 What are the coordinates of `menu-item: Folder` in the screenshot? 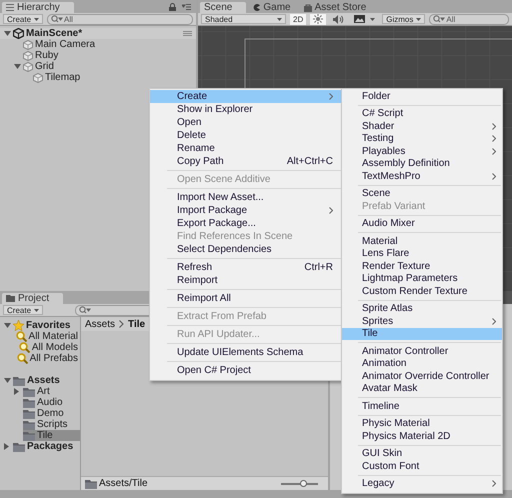 It's located at (422, 96).